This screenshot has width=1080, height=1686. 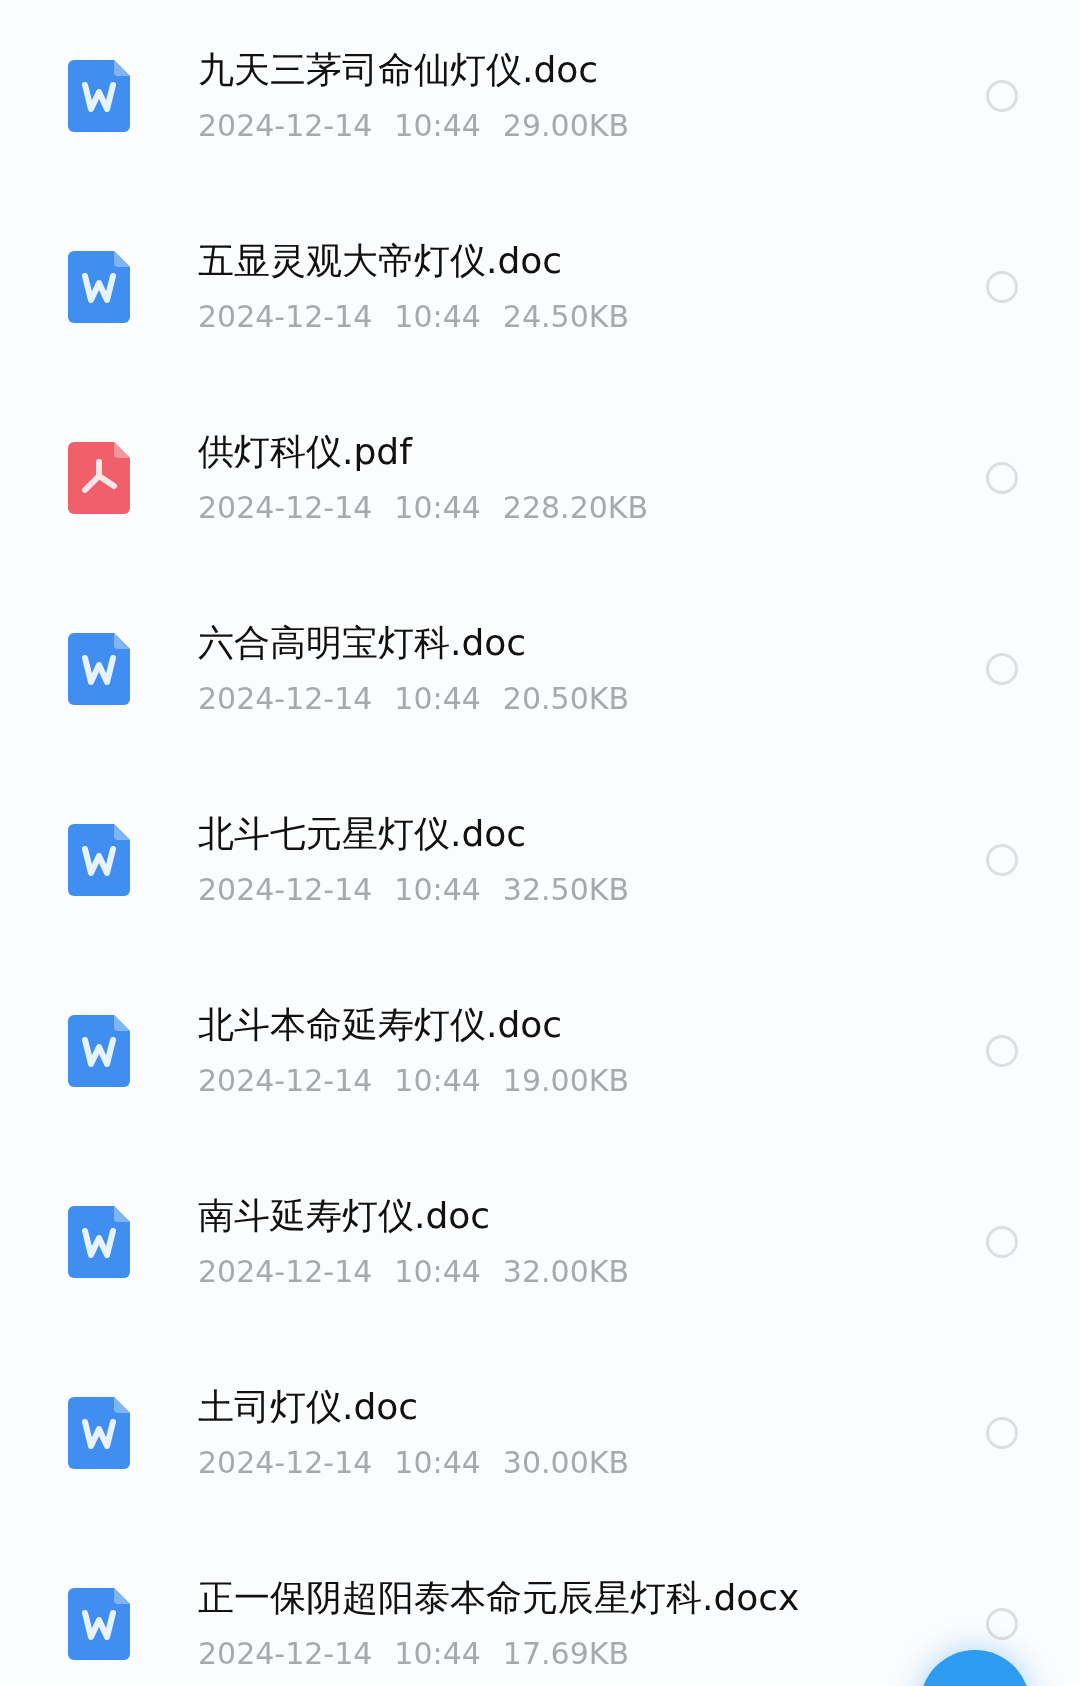 What do you see at coordinates (363, 642) in the screenshot?
I see `file-name: 六合高明宝灯科.doc` at bounding box center [363, 642].